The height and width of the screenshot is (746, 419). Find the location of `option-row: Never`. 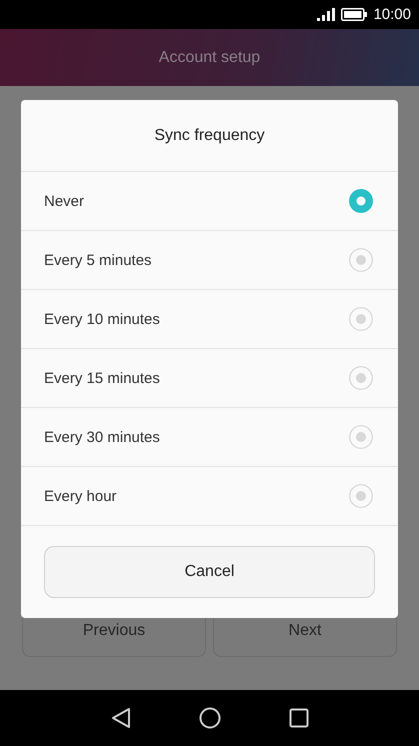

option-row: Never is located at coordinates (209, 201).